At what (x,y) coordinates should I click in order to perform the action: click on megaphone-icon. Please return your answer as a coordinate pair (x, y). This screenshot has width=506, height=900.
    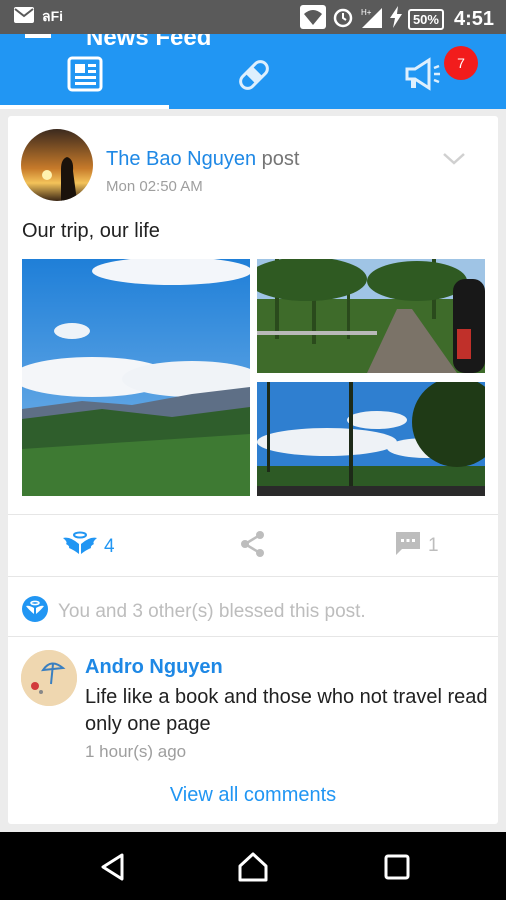
    Looking at the image, I should click on (423, 76).